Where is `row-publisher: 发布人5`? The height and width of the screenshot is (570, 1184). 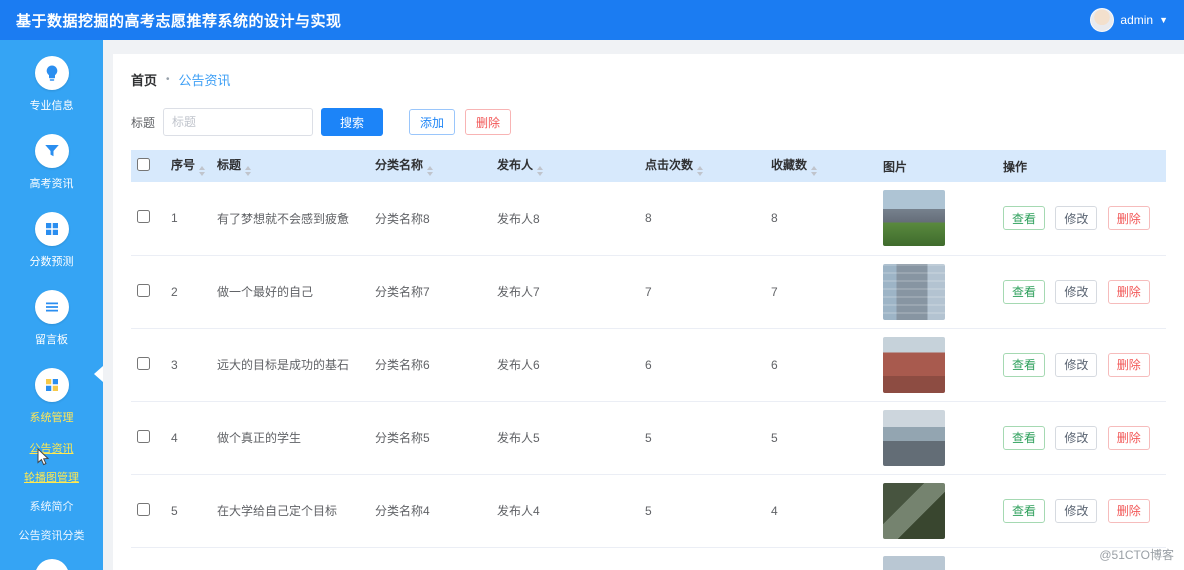
row-publisher: 发布人5 is located at coordinates (565, 438).